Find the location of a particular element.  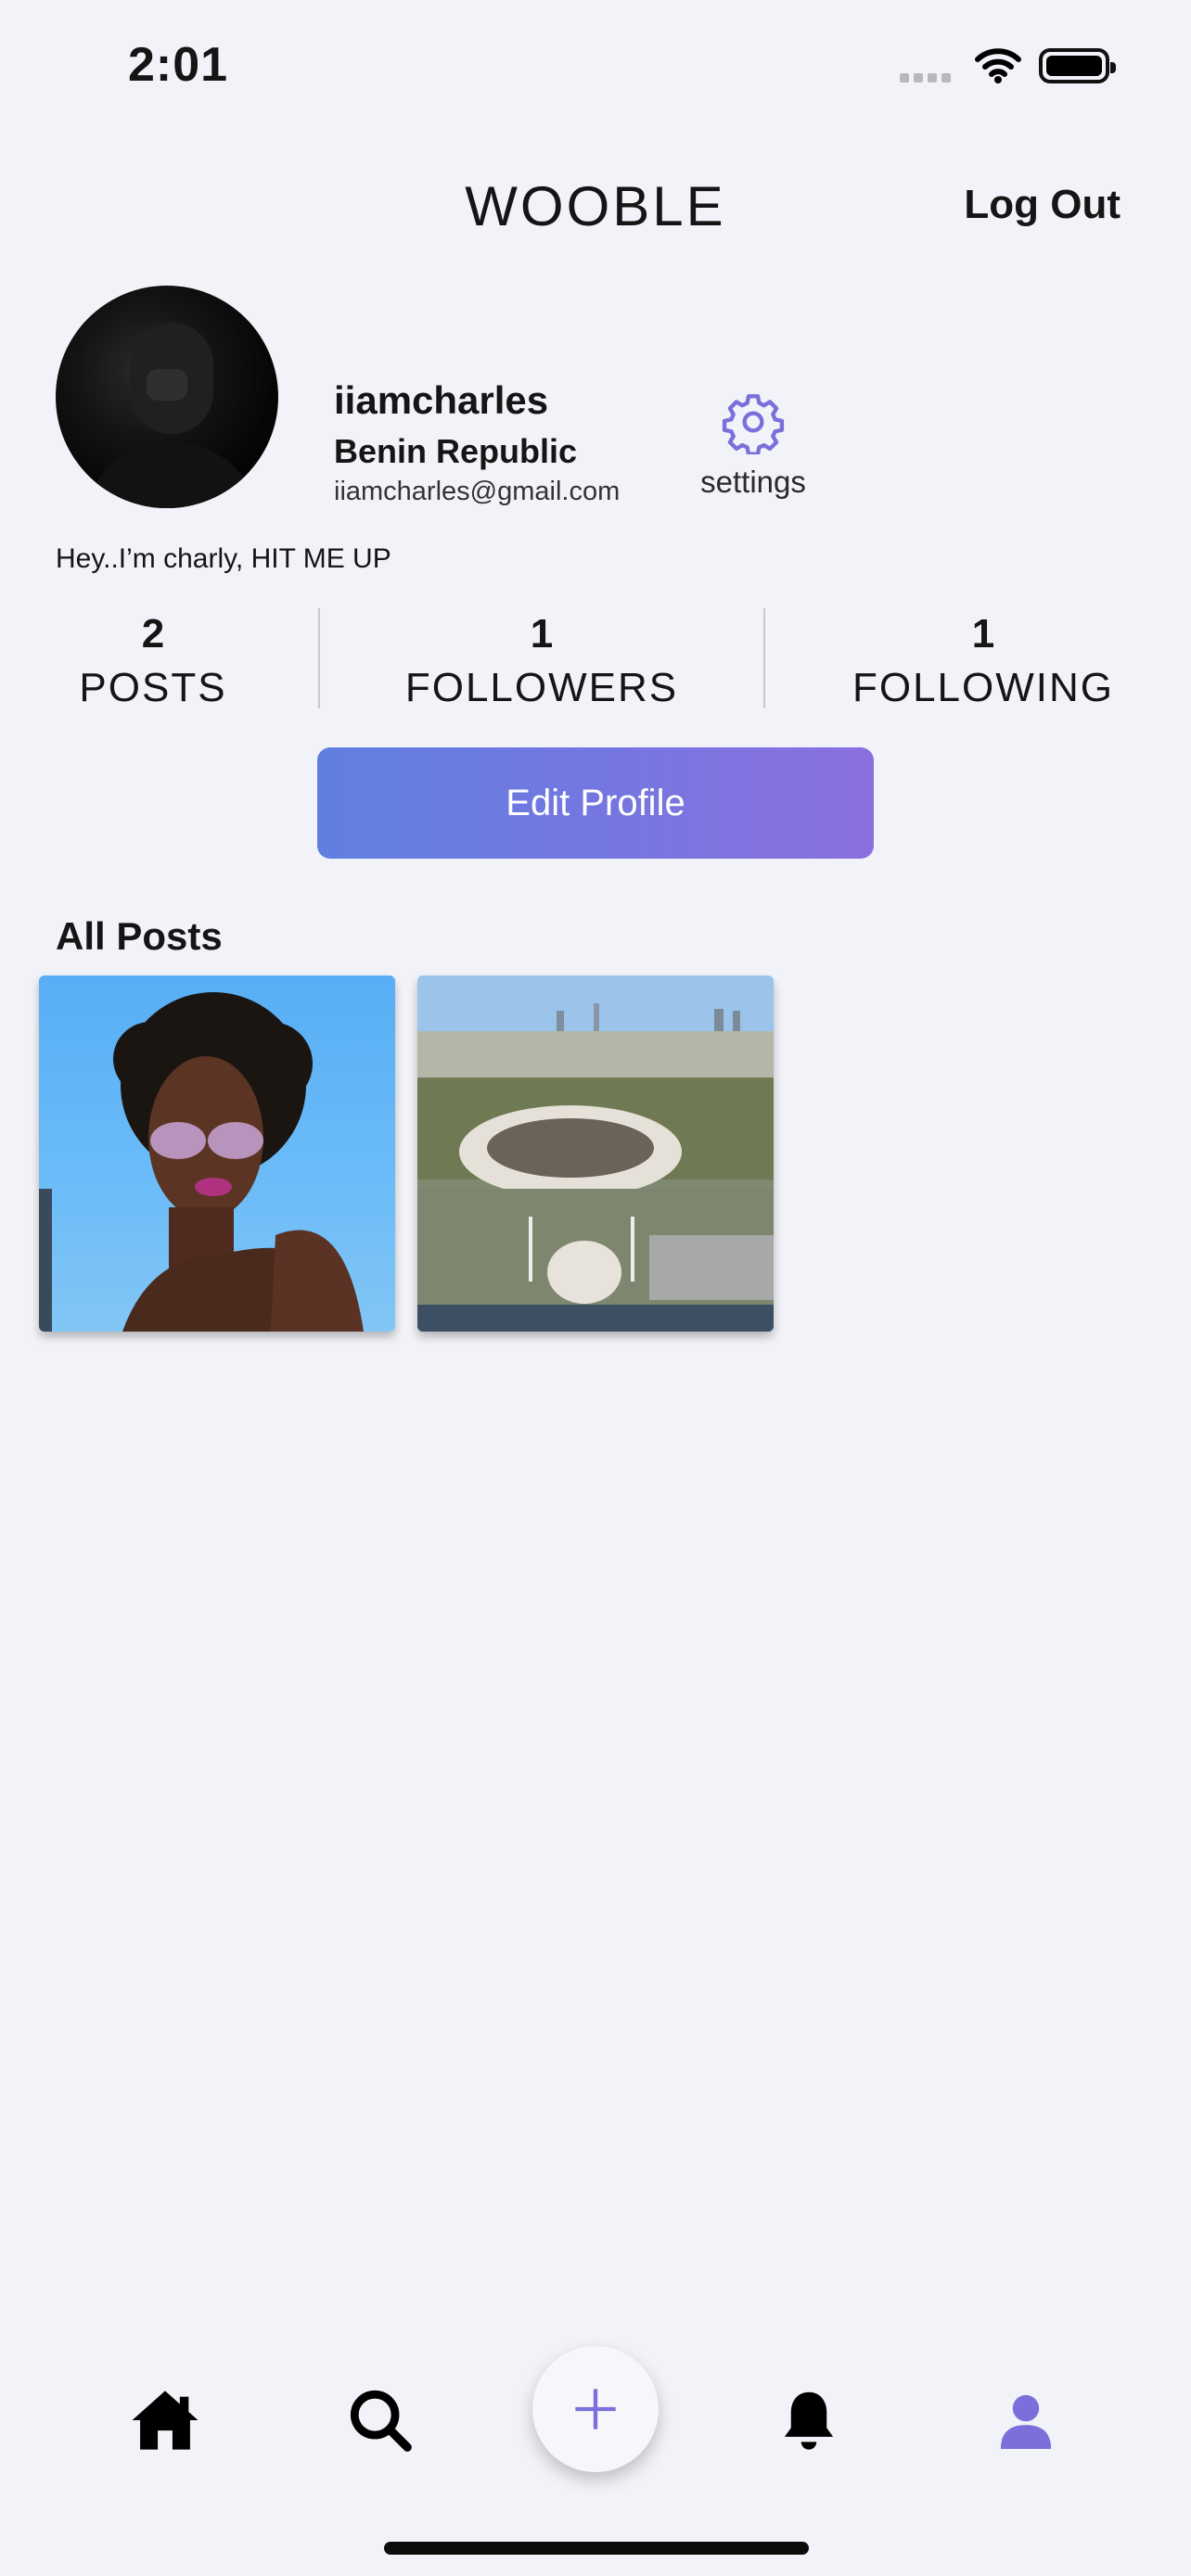

followers-label: FOLLOWERS is located at coordinates (541, 687).